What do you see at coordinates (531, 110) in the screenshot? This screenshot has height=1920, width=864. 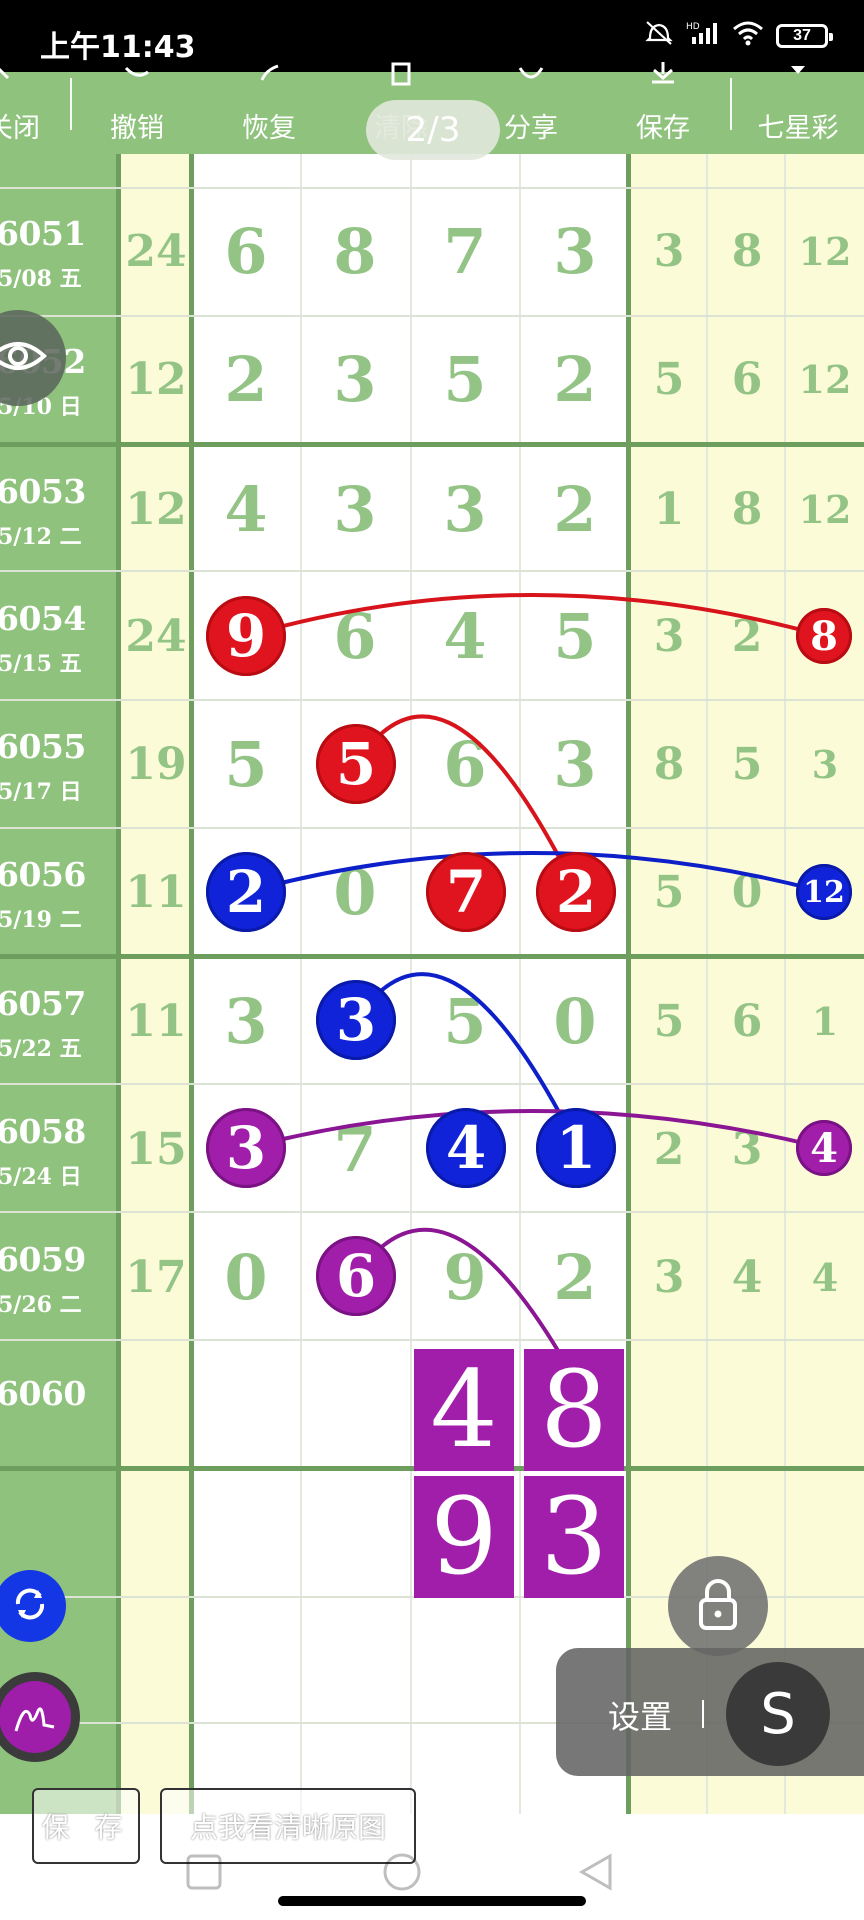 I see `share-button: 分享` at bounding box center [531, 110].